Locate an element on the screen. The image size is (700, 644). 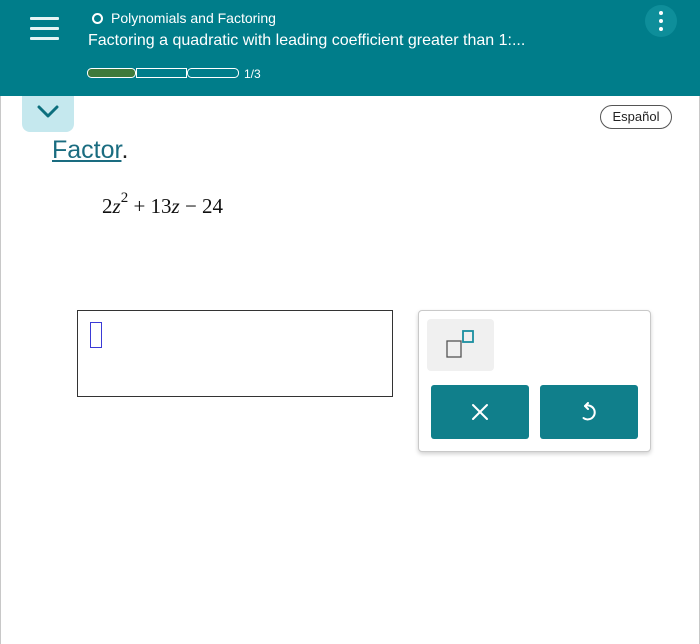
question-instruction: Factor. is located at coordinates (90, 150).